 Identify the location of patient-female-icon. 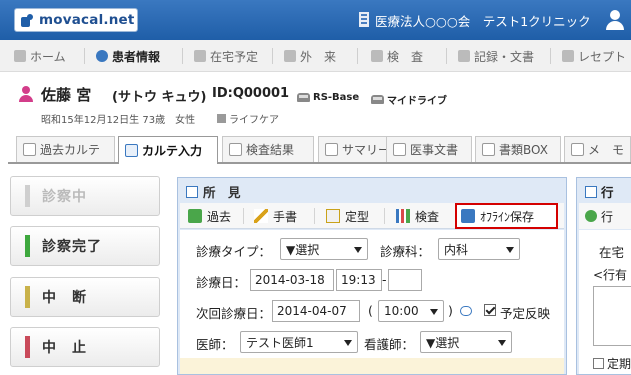
(26, 94).